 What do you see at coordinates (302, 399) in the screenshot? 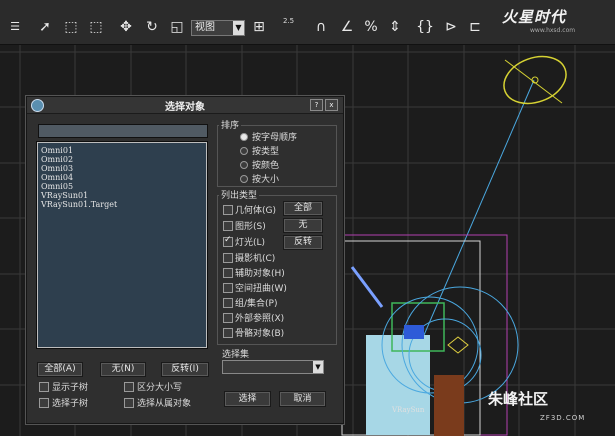
I see `cancel-button: 取消` at bounding box center [302, 399].